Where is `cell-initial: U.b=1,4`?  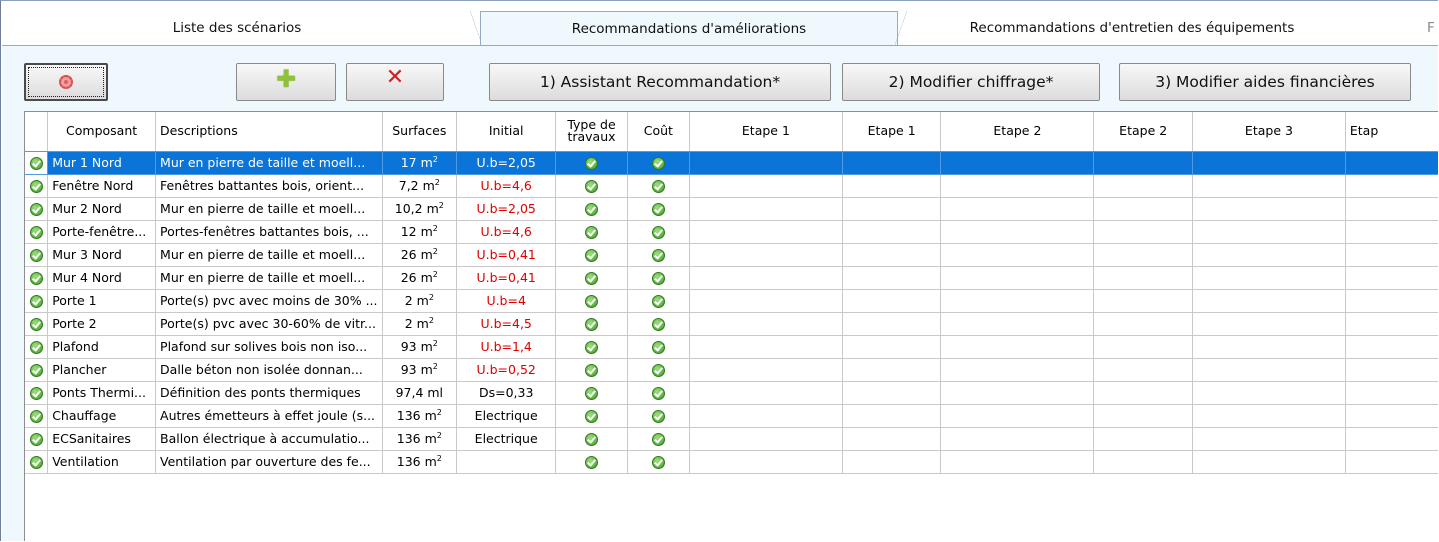
cell-initial: U.b=1,4 is located at coordinates (506, 347).